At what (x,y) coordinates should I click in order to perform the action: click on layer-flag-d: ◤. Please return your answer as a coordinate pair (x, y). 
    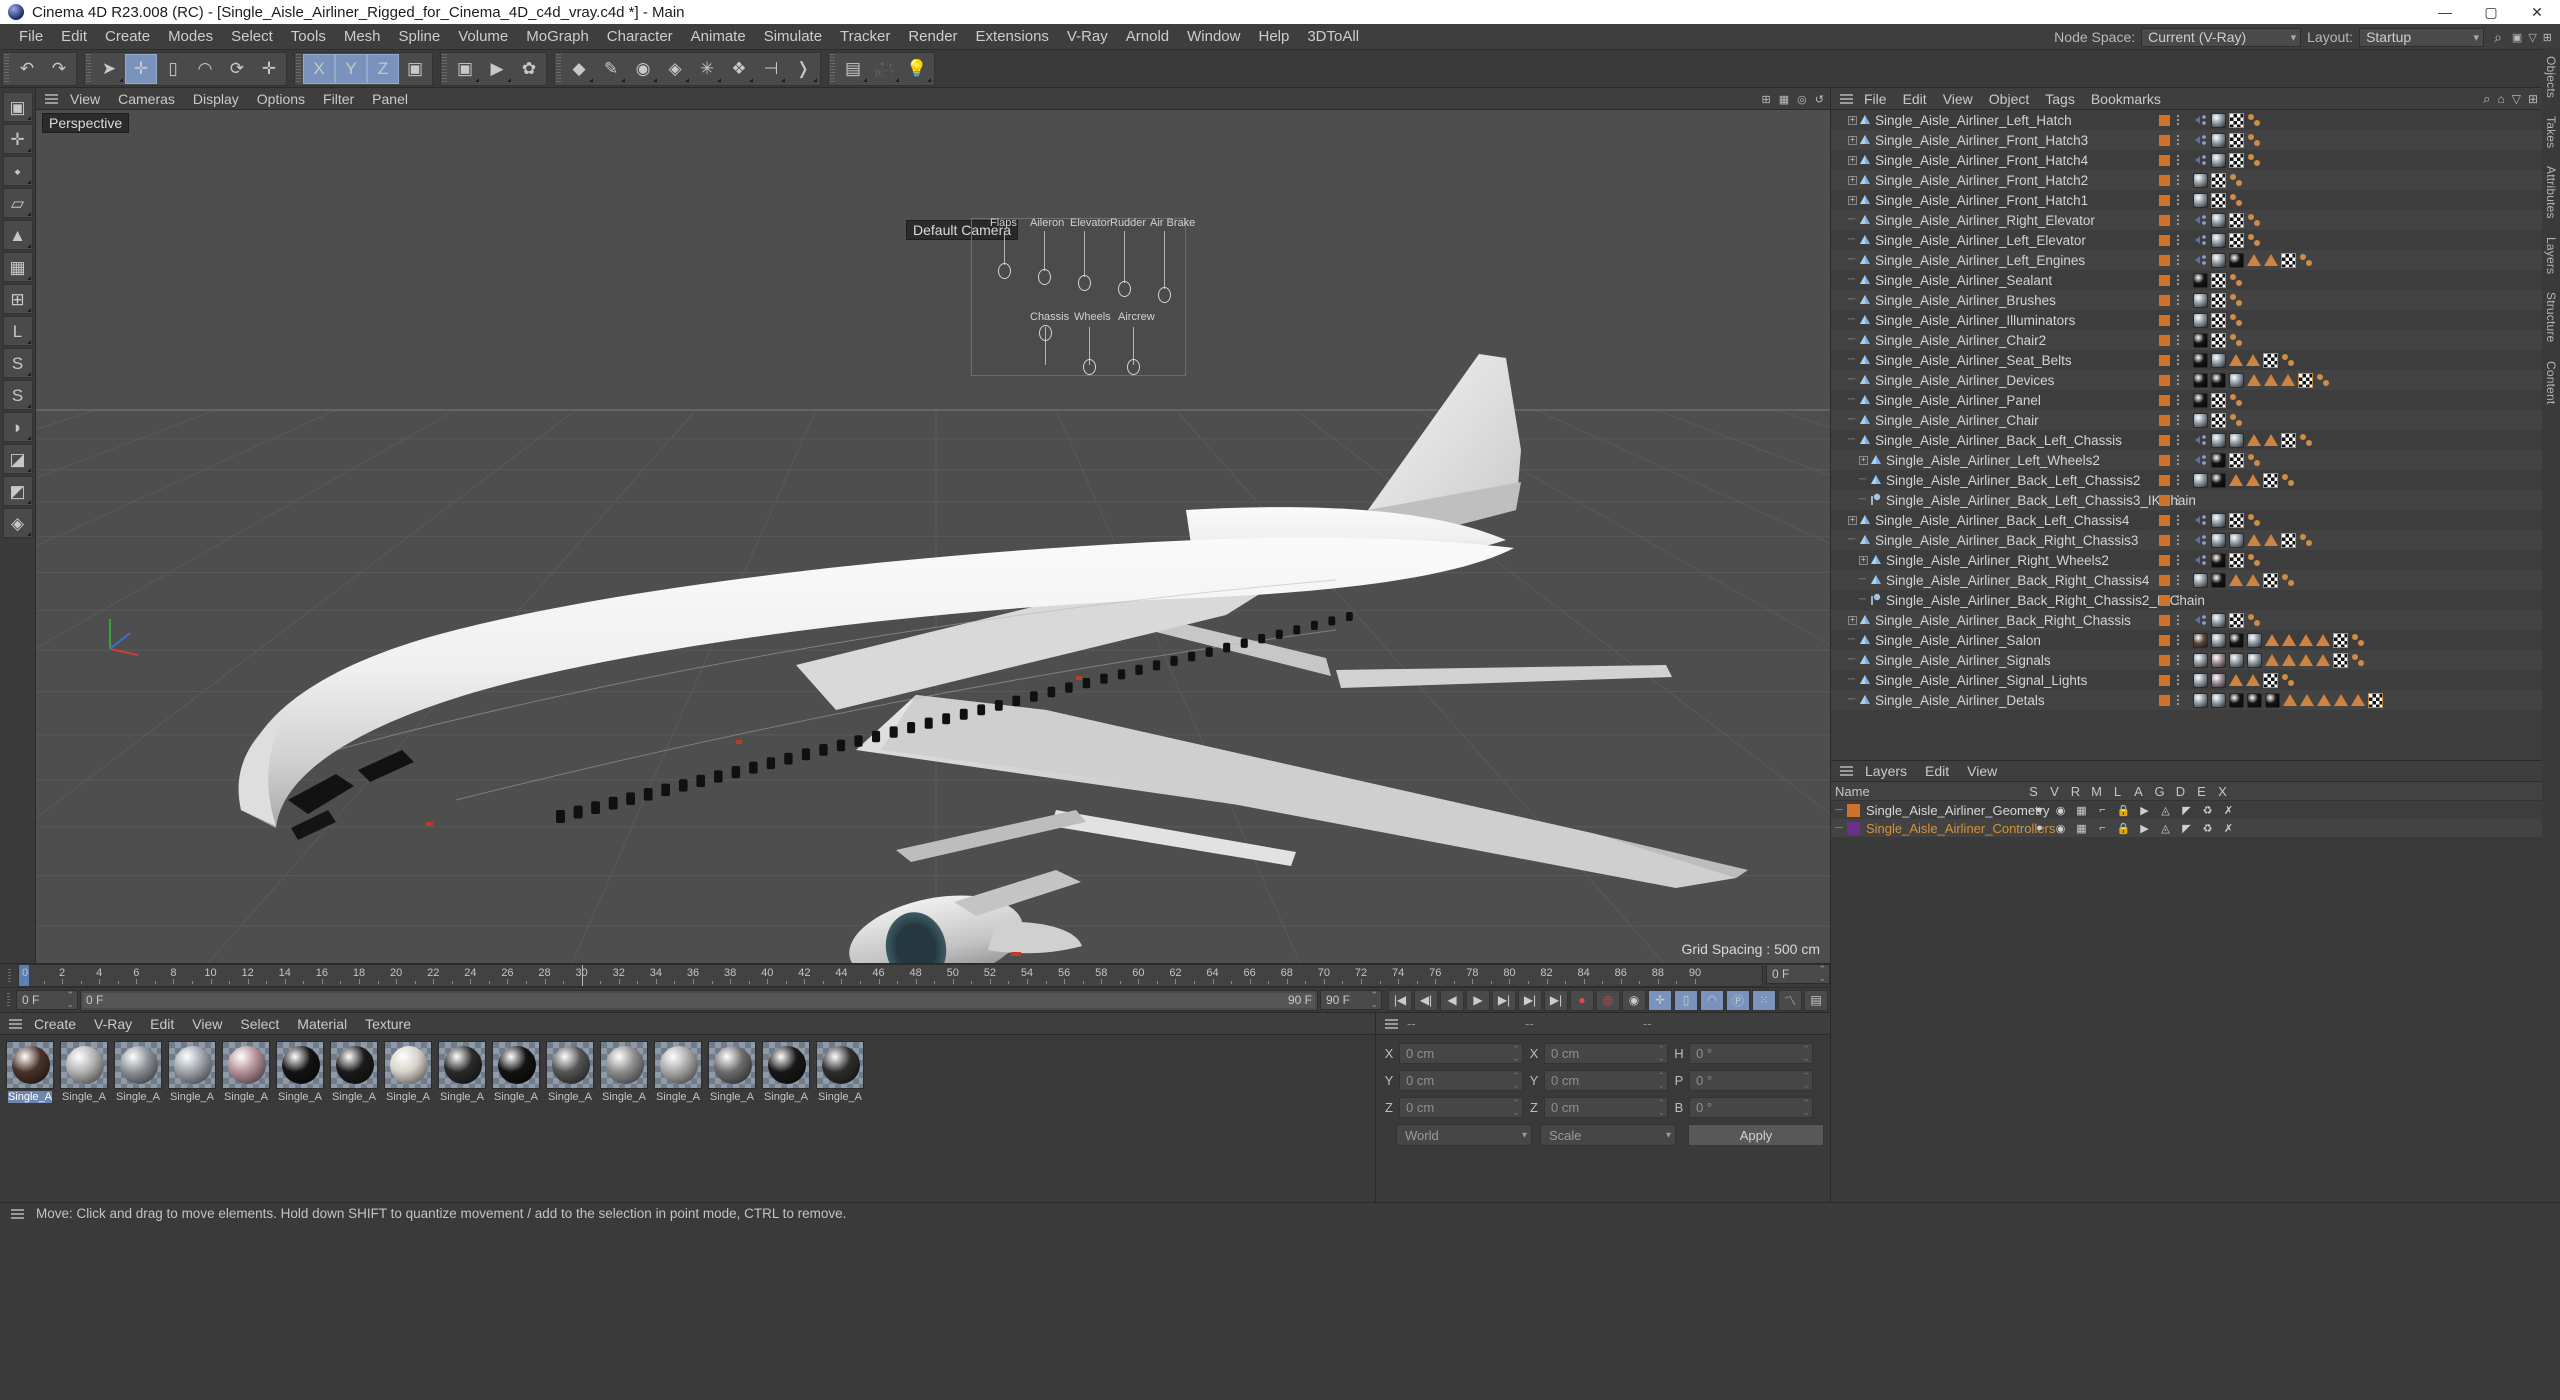
    Looking at the image, I should click on (2186, 828).